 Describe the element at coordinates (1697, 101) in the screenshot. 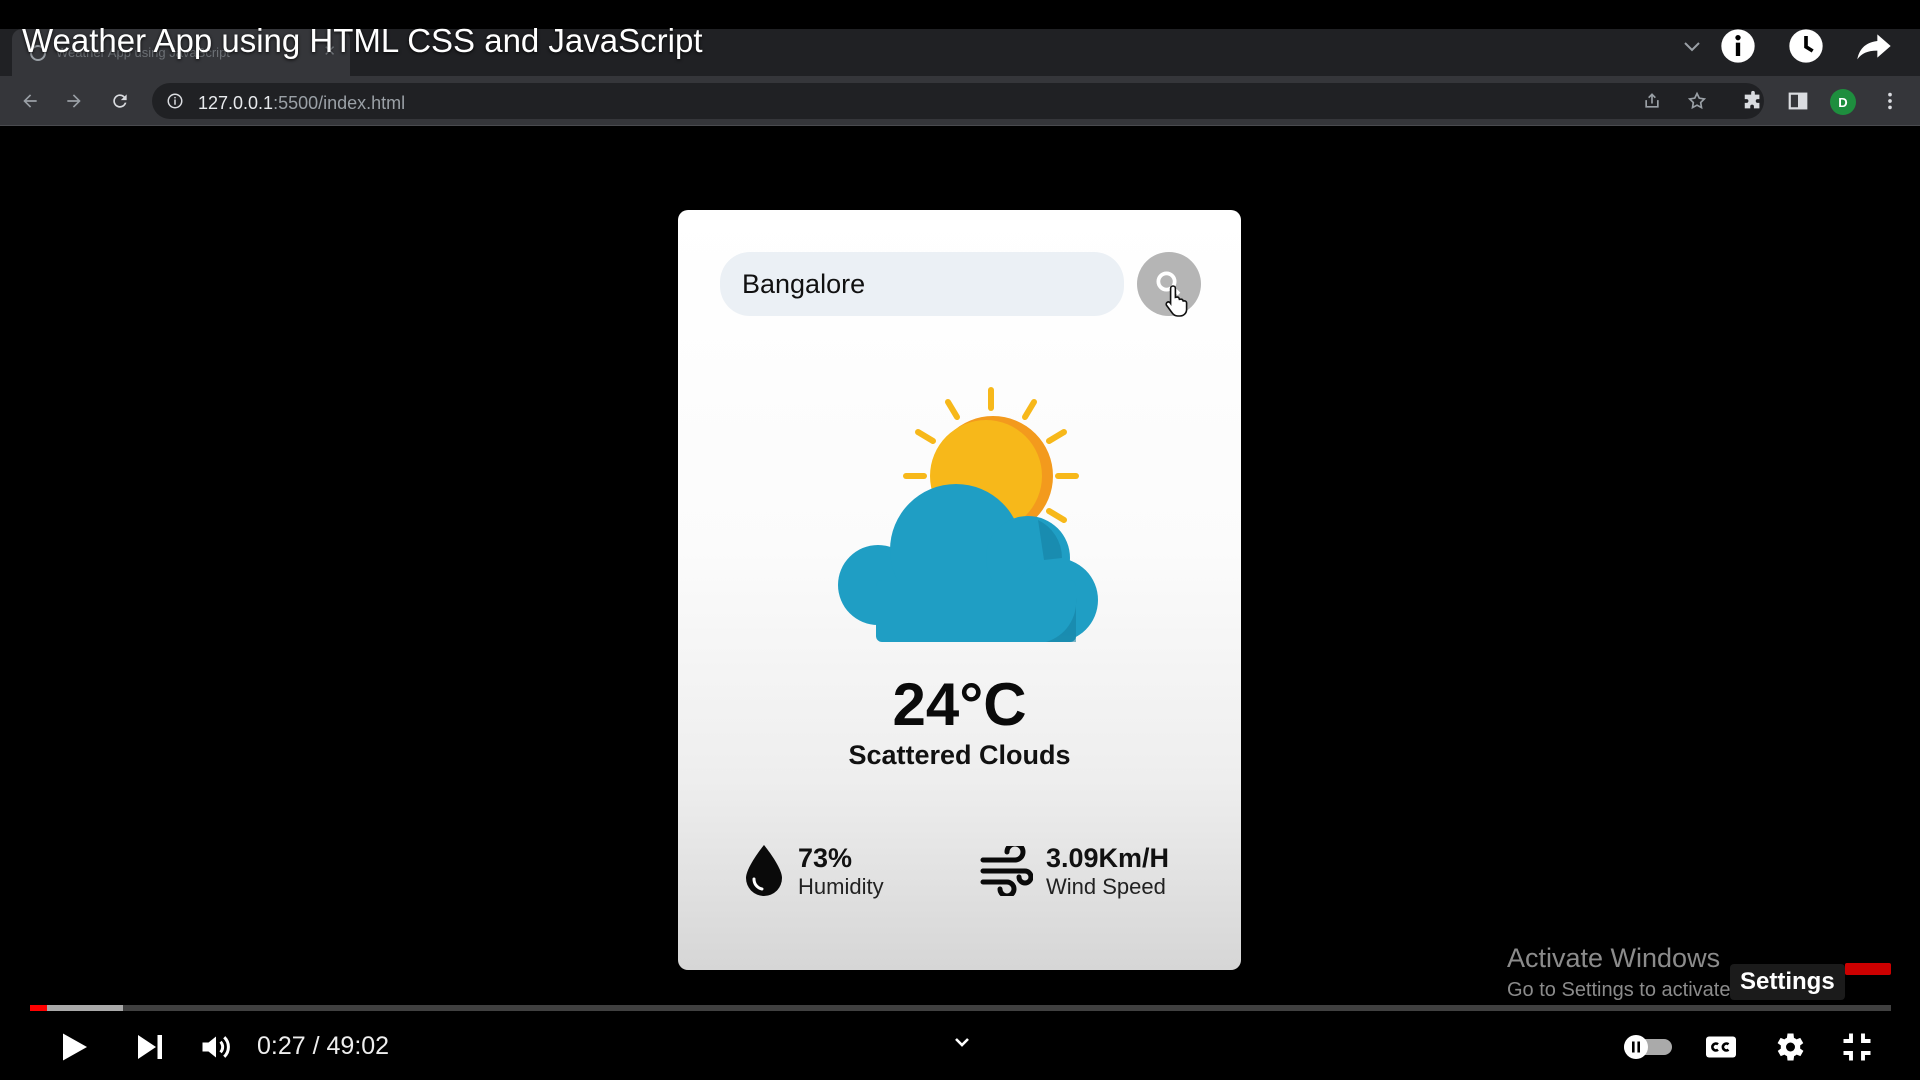

I see `bookmark-star-icon` at that location.